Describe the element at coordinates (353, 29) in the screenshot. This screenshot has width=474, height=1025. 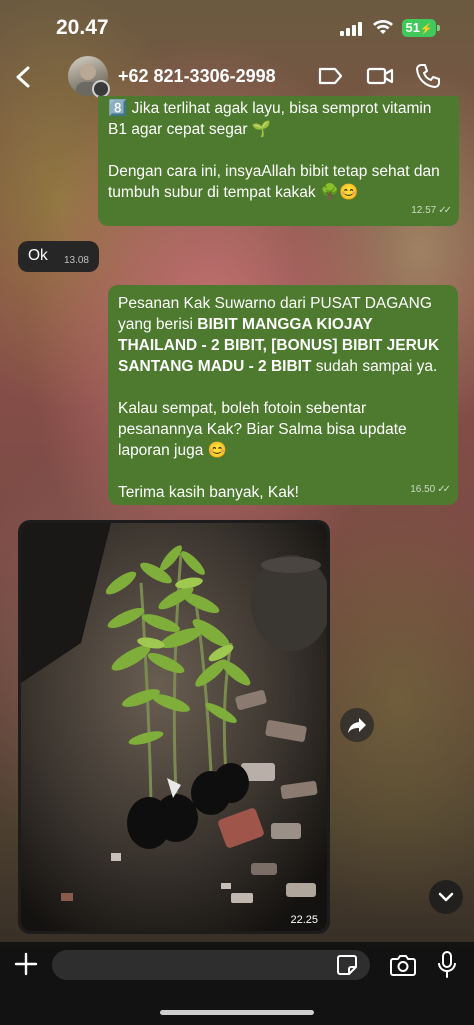
I see `signal-icon` at that location.